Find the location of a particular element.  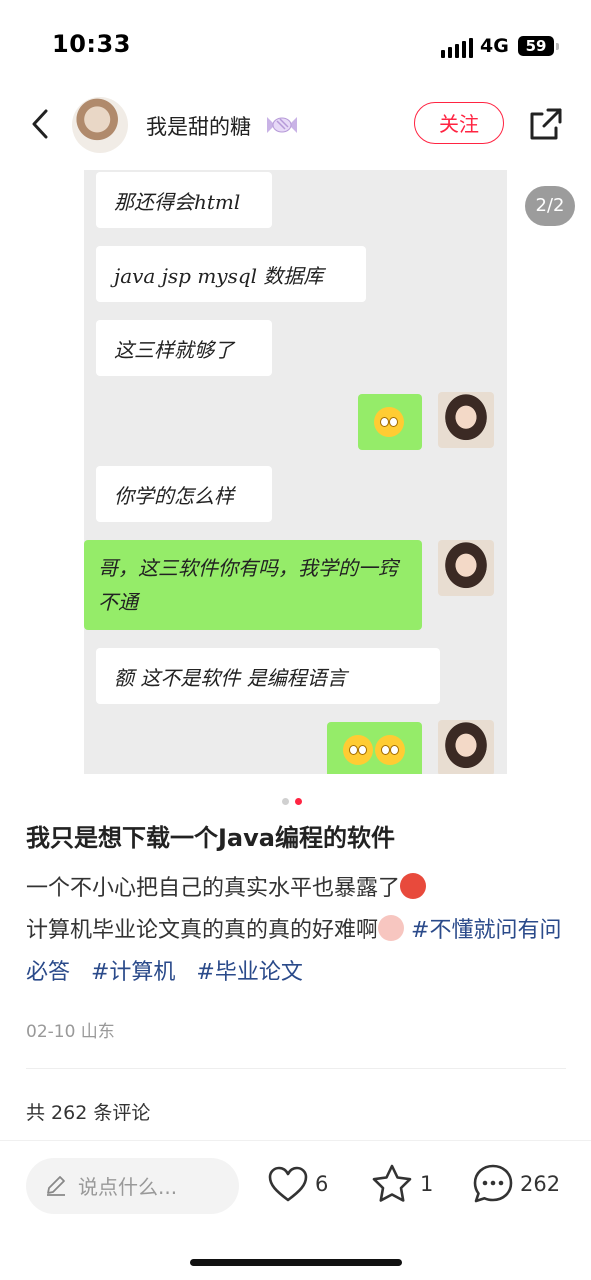

chat-bubble-left: 你学的怎么样 is located at coordinates (184, 494).